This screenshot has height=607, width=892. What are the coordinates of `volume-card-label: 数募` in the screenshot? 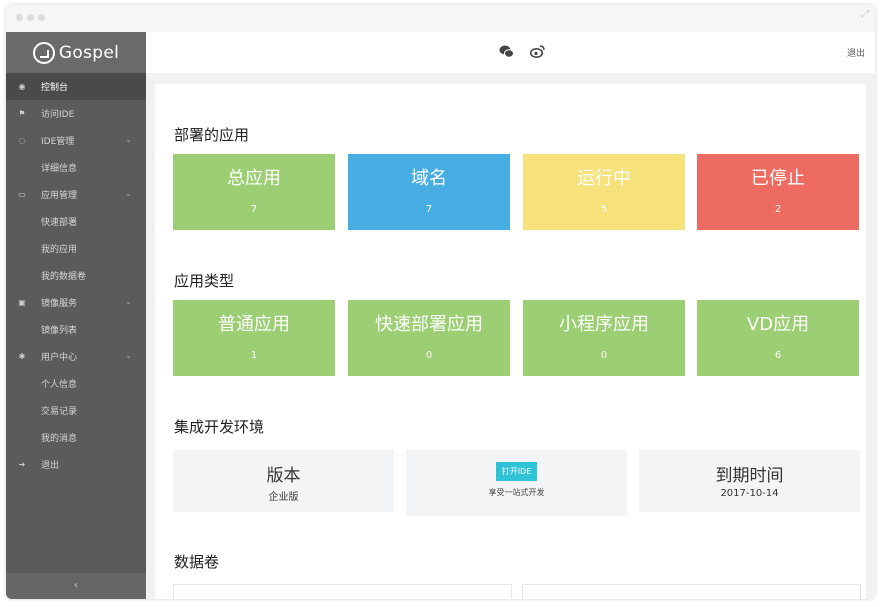 It's located at (545, 598).